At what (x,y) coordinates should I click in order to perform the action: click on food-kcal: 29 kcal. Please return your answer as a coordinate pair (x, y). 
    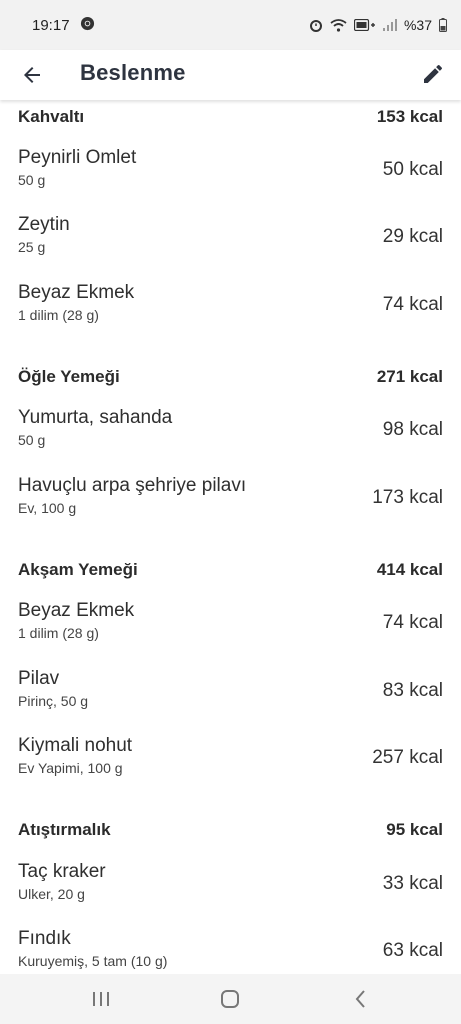
    Looking at the image, I should click on (412, 236).